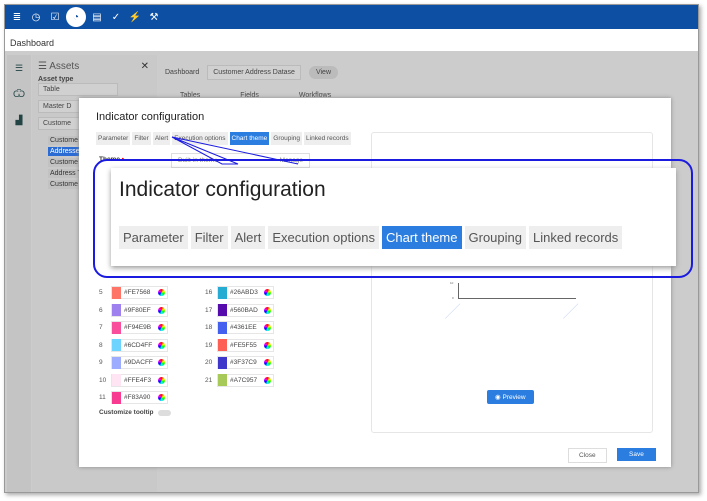 This screenshot has width=707, height=501. I want to click on callout-tab-execution-options: Execution options, so click(323, 237).